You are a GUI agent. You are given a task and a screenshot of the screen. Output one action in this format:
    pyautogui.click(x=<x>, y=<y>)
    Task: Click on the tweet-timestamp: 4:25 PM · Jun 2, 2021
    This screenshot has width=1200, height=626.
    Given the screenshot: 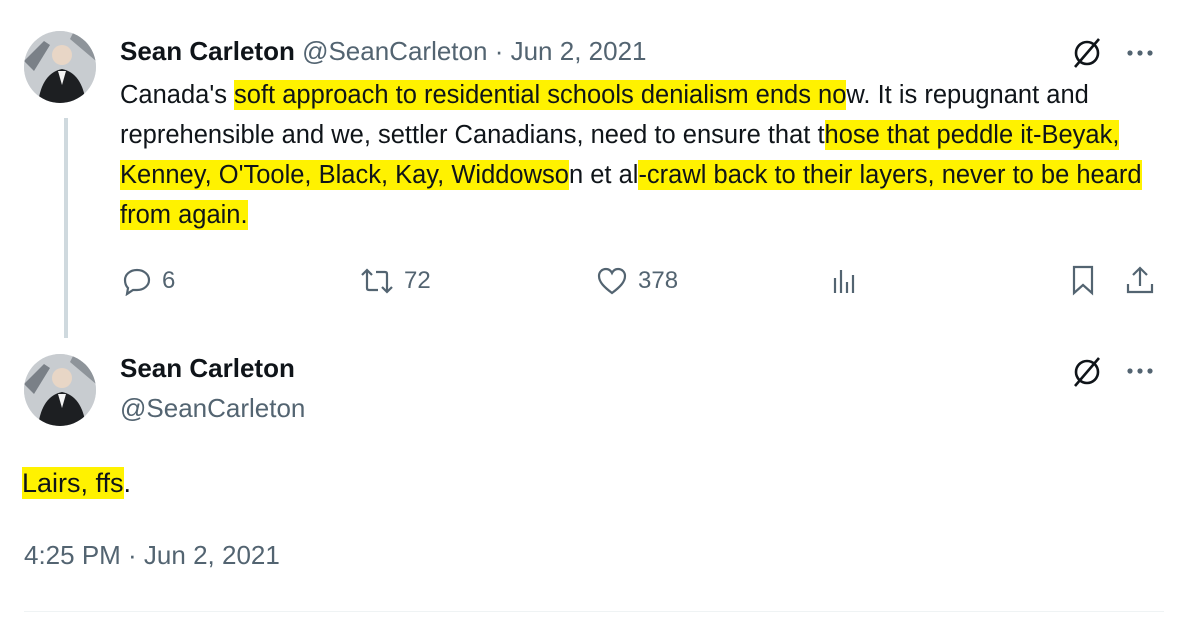 What is the action you would take?
    pyautogui.click(x=152, y=555)
    